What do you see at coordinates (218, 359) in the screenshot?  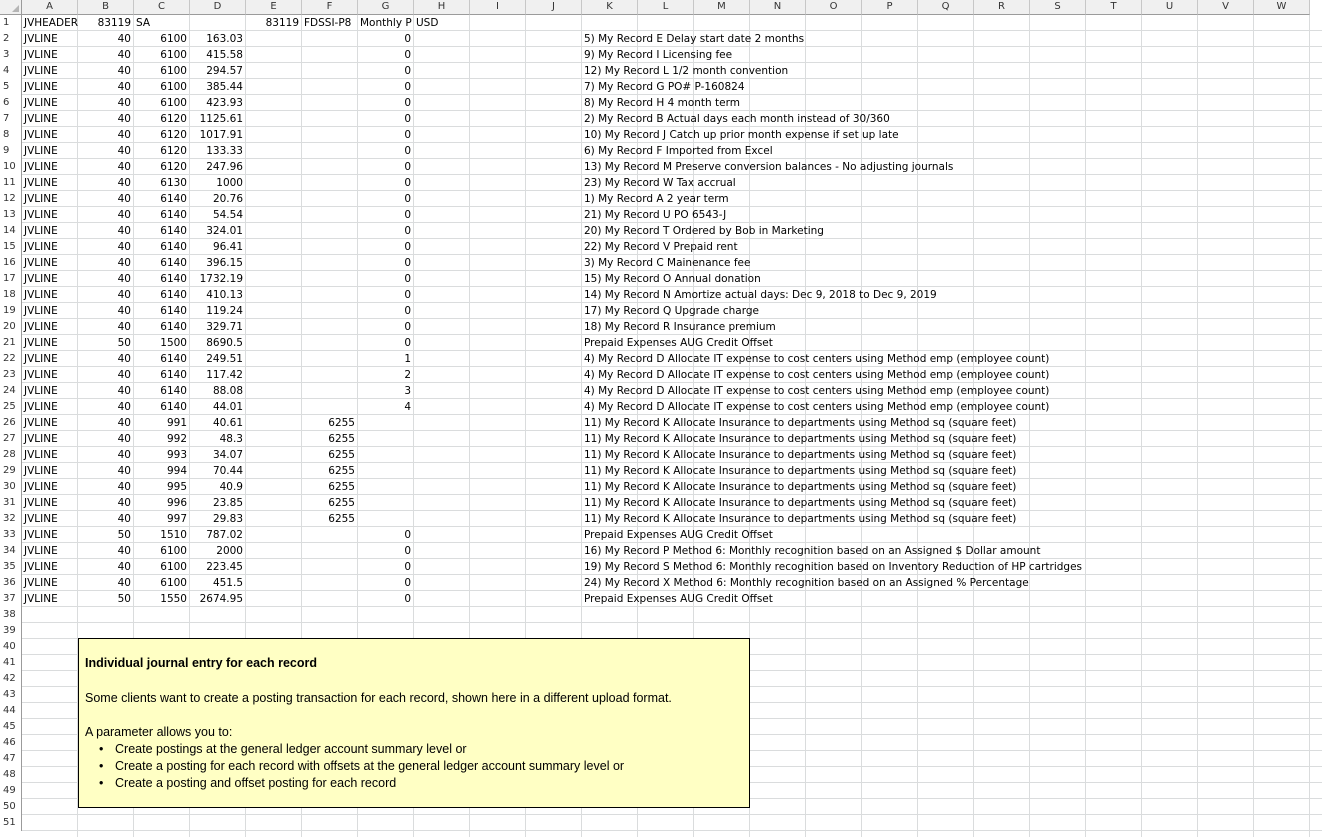 I see `cell-d22: 249.51` at bounding box center [218, 359].